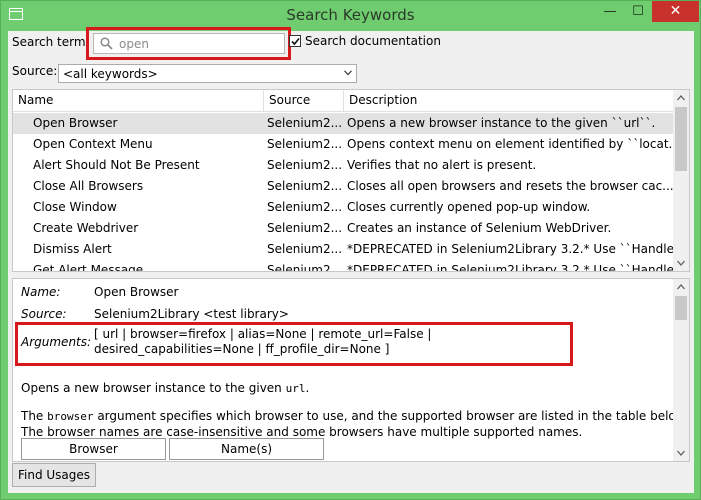 Image resolution: width=701 pixels, height=500 pixels. I want to click on source-select: <all keywords>, so click(207, 73).